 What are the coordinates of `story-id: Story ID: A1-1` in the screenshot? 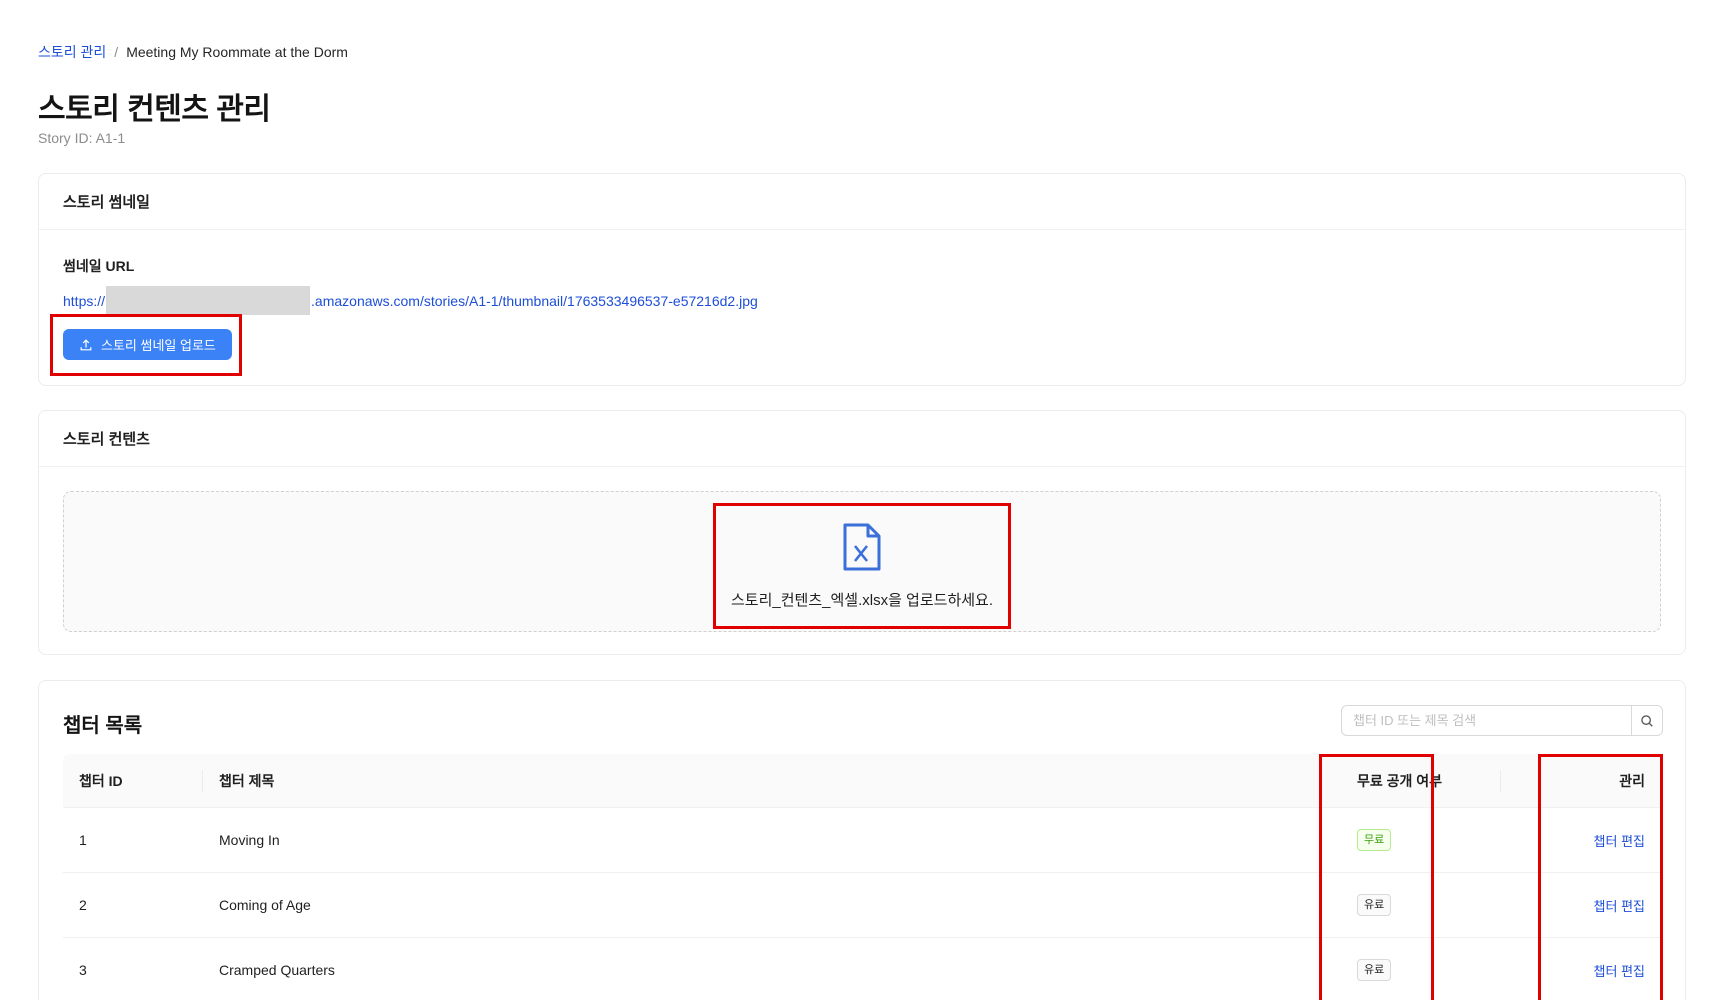 It's located at (82, 138).